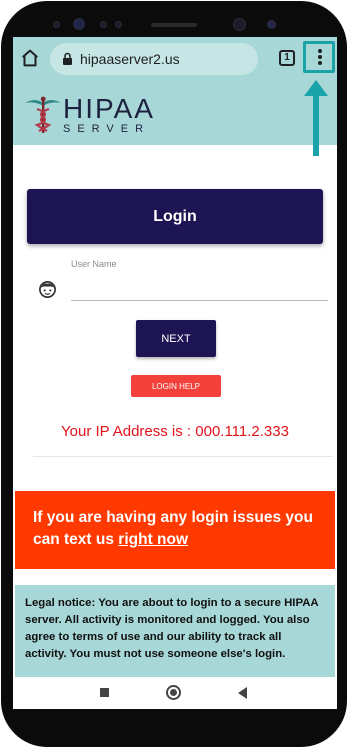  I want to click on logo-tagline: SERVER, so click(107, 129).